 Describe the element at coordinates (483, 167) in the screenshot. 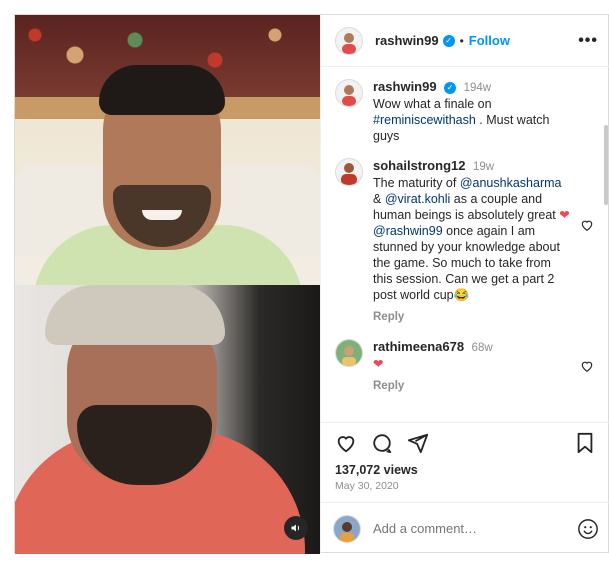

I see `comment-time: 19w` at that location.